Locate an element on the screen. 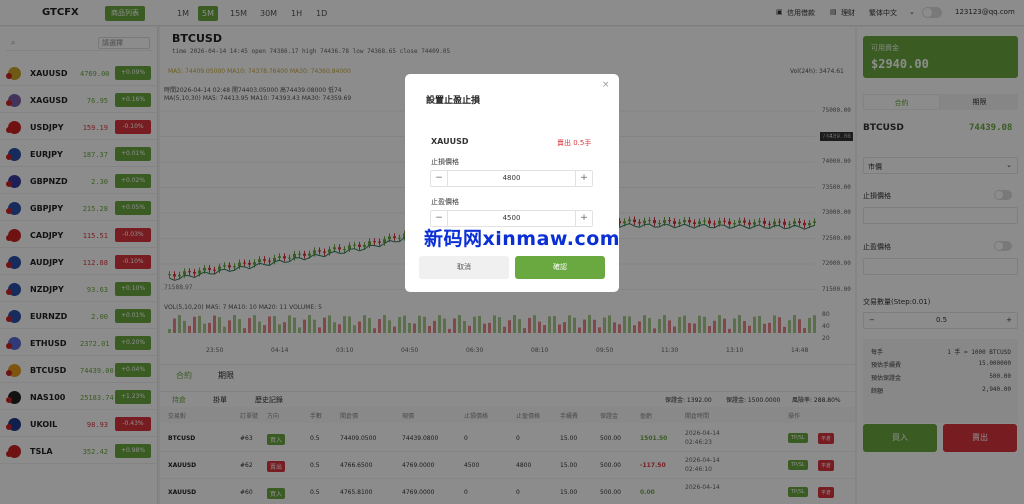 The height and width of the screenshot is (504, 1024). close-icon: × is located at coordinates (606, 85).